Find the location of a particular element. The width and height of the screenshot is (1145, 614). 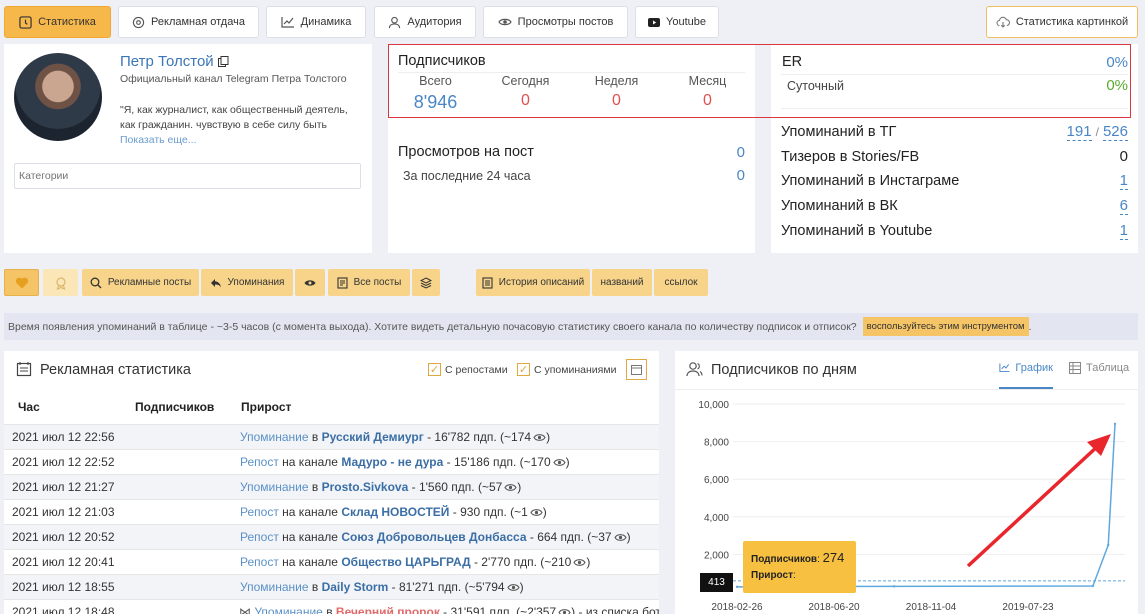

channel-link: Мадуро - не дура is located at coordinates (392, 462).